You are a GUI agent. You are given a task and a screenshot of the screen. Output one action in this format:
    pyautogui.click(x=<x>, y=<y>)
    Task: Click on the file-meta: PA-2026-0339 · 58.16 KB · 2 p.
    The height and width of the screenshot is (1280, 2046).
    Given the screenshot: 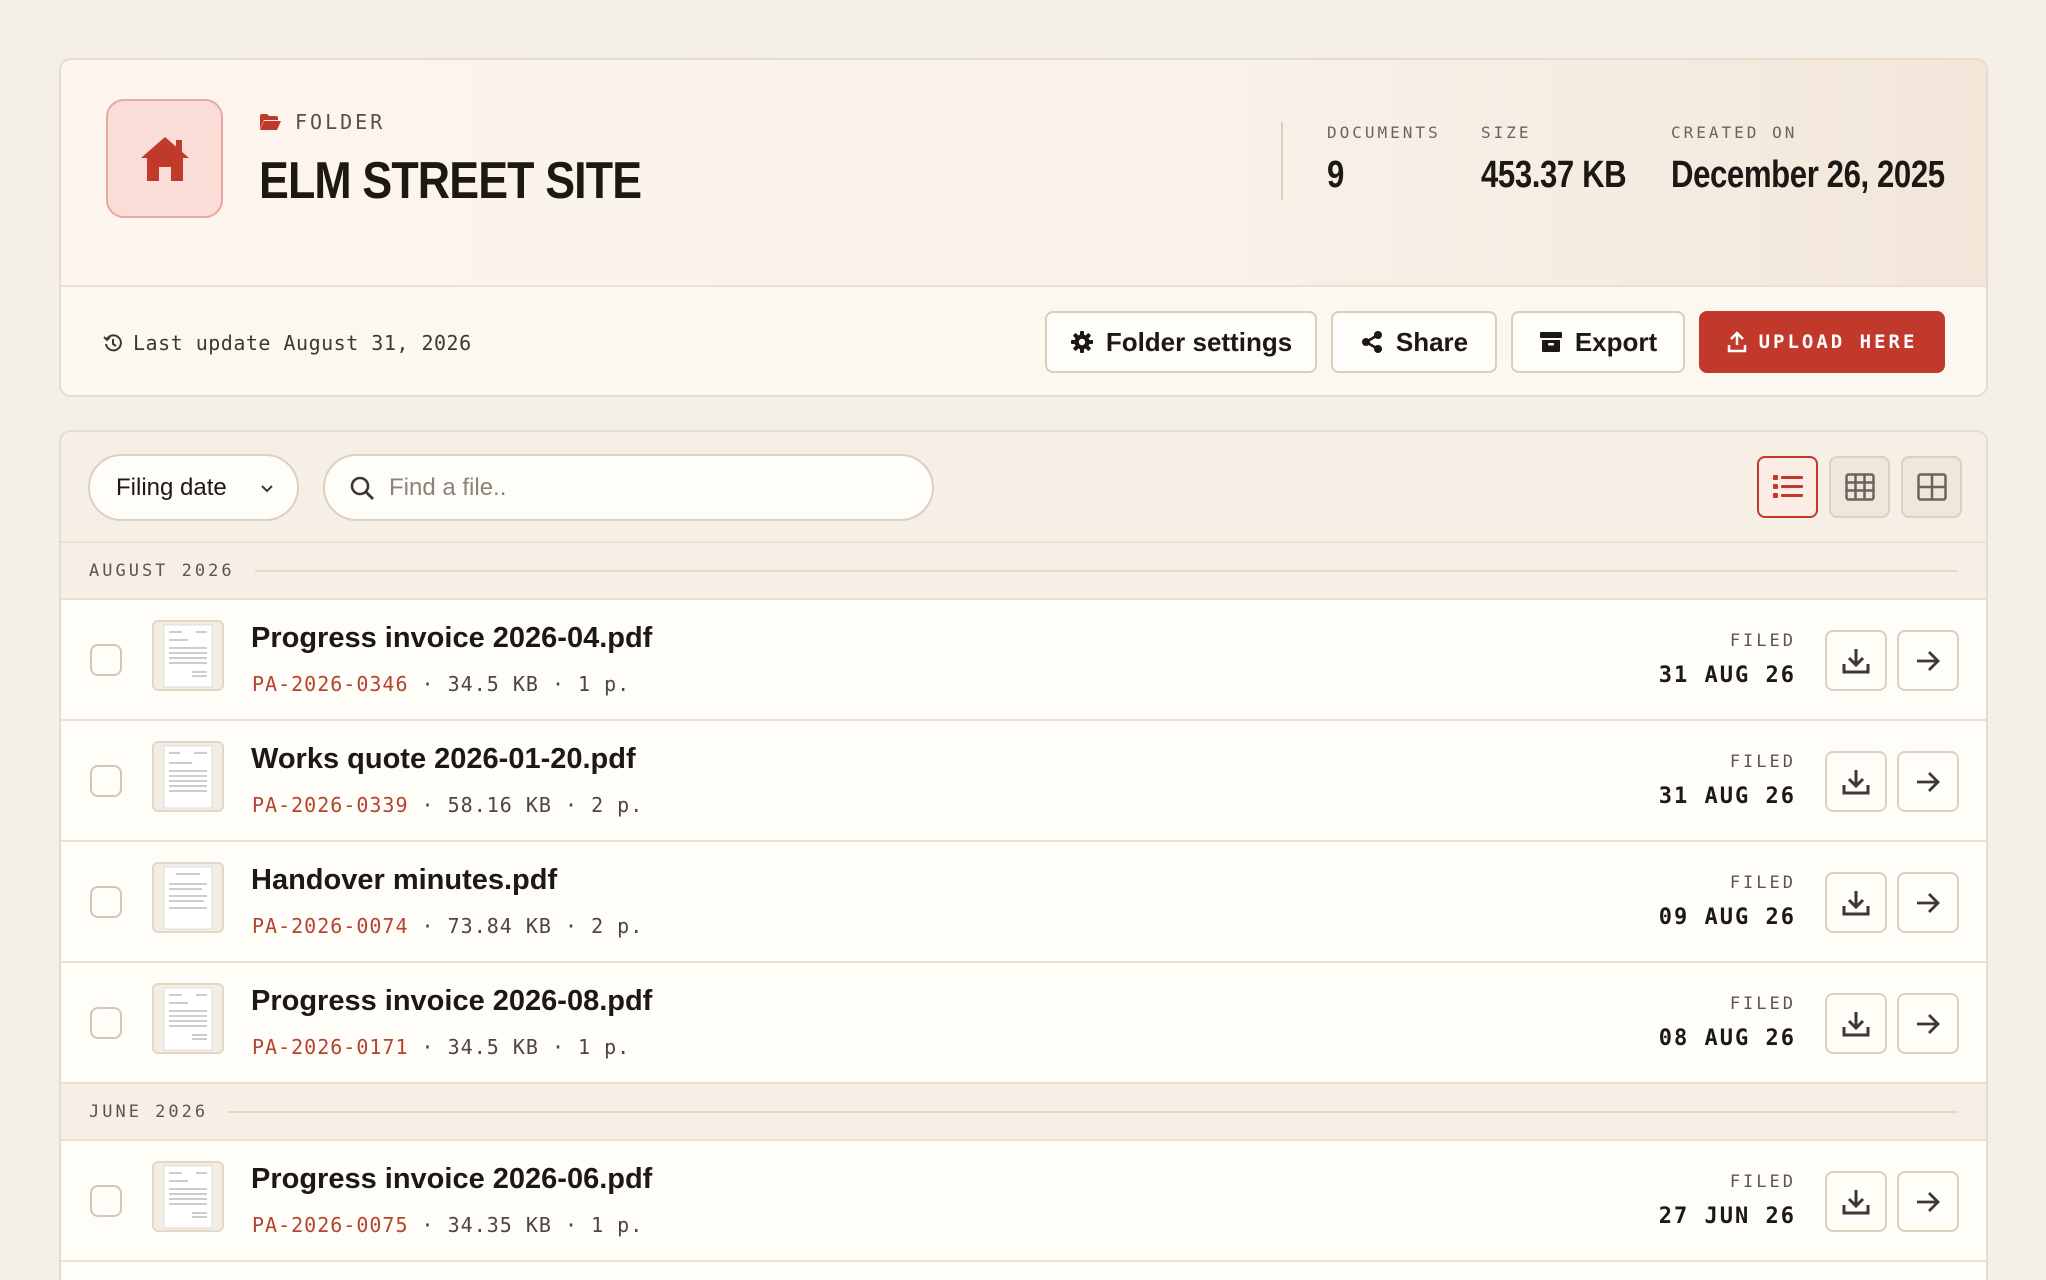 What is the action you would take?
    pyautogui.click(x=447, y=805)
    